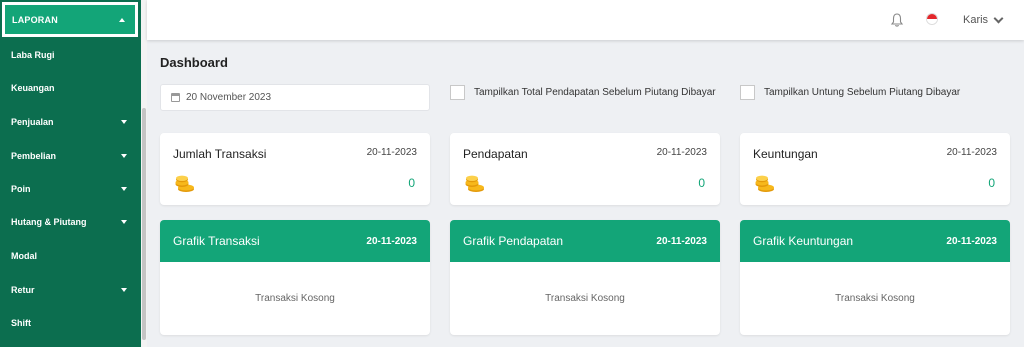 The height and width of the screenshot is (347, 1024). I want to click on sidebar-item-label: Modal, so click(24, 256).